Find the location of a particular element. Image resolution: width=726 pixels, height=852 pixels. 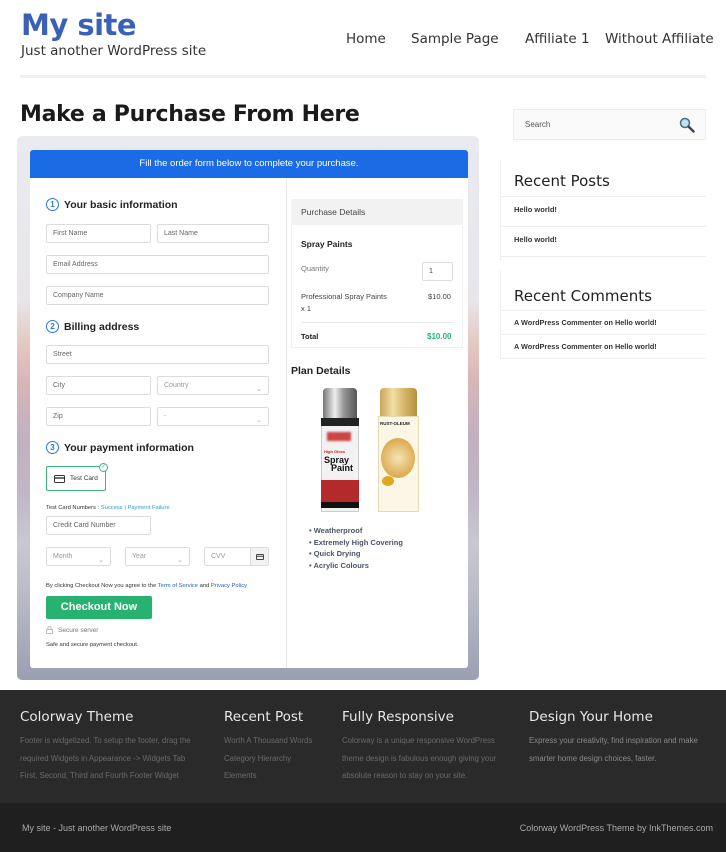

nav-sample-page: Sample Page is located at coordinates (455, 39).